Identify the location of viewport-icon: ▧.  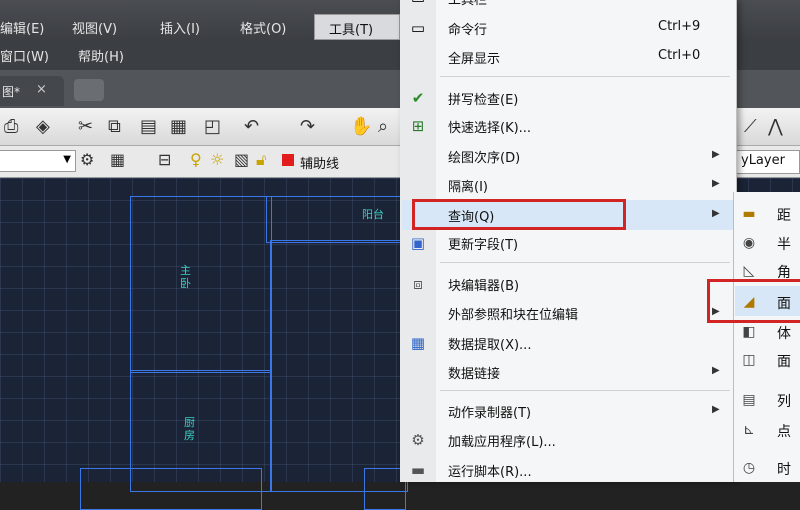
(241, 159).